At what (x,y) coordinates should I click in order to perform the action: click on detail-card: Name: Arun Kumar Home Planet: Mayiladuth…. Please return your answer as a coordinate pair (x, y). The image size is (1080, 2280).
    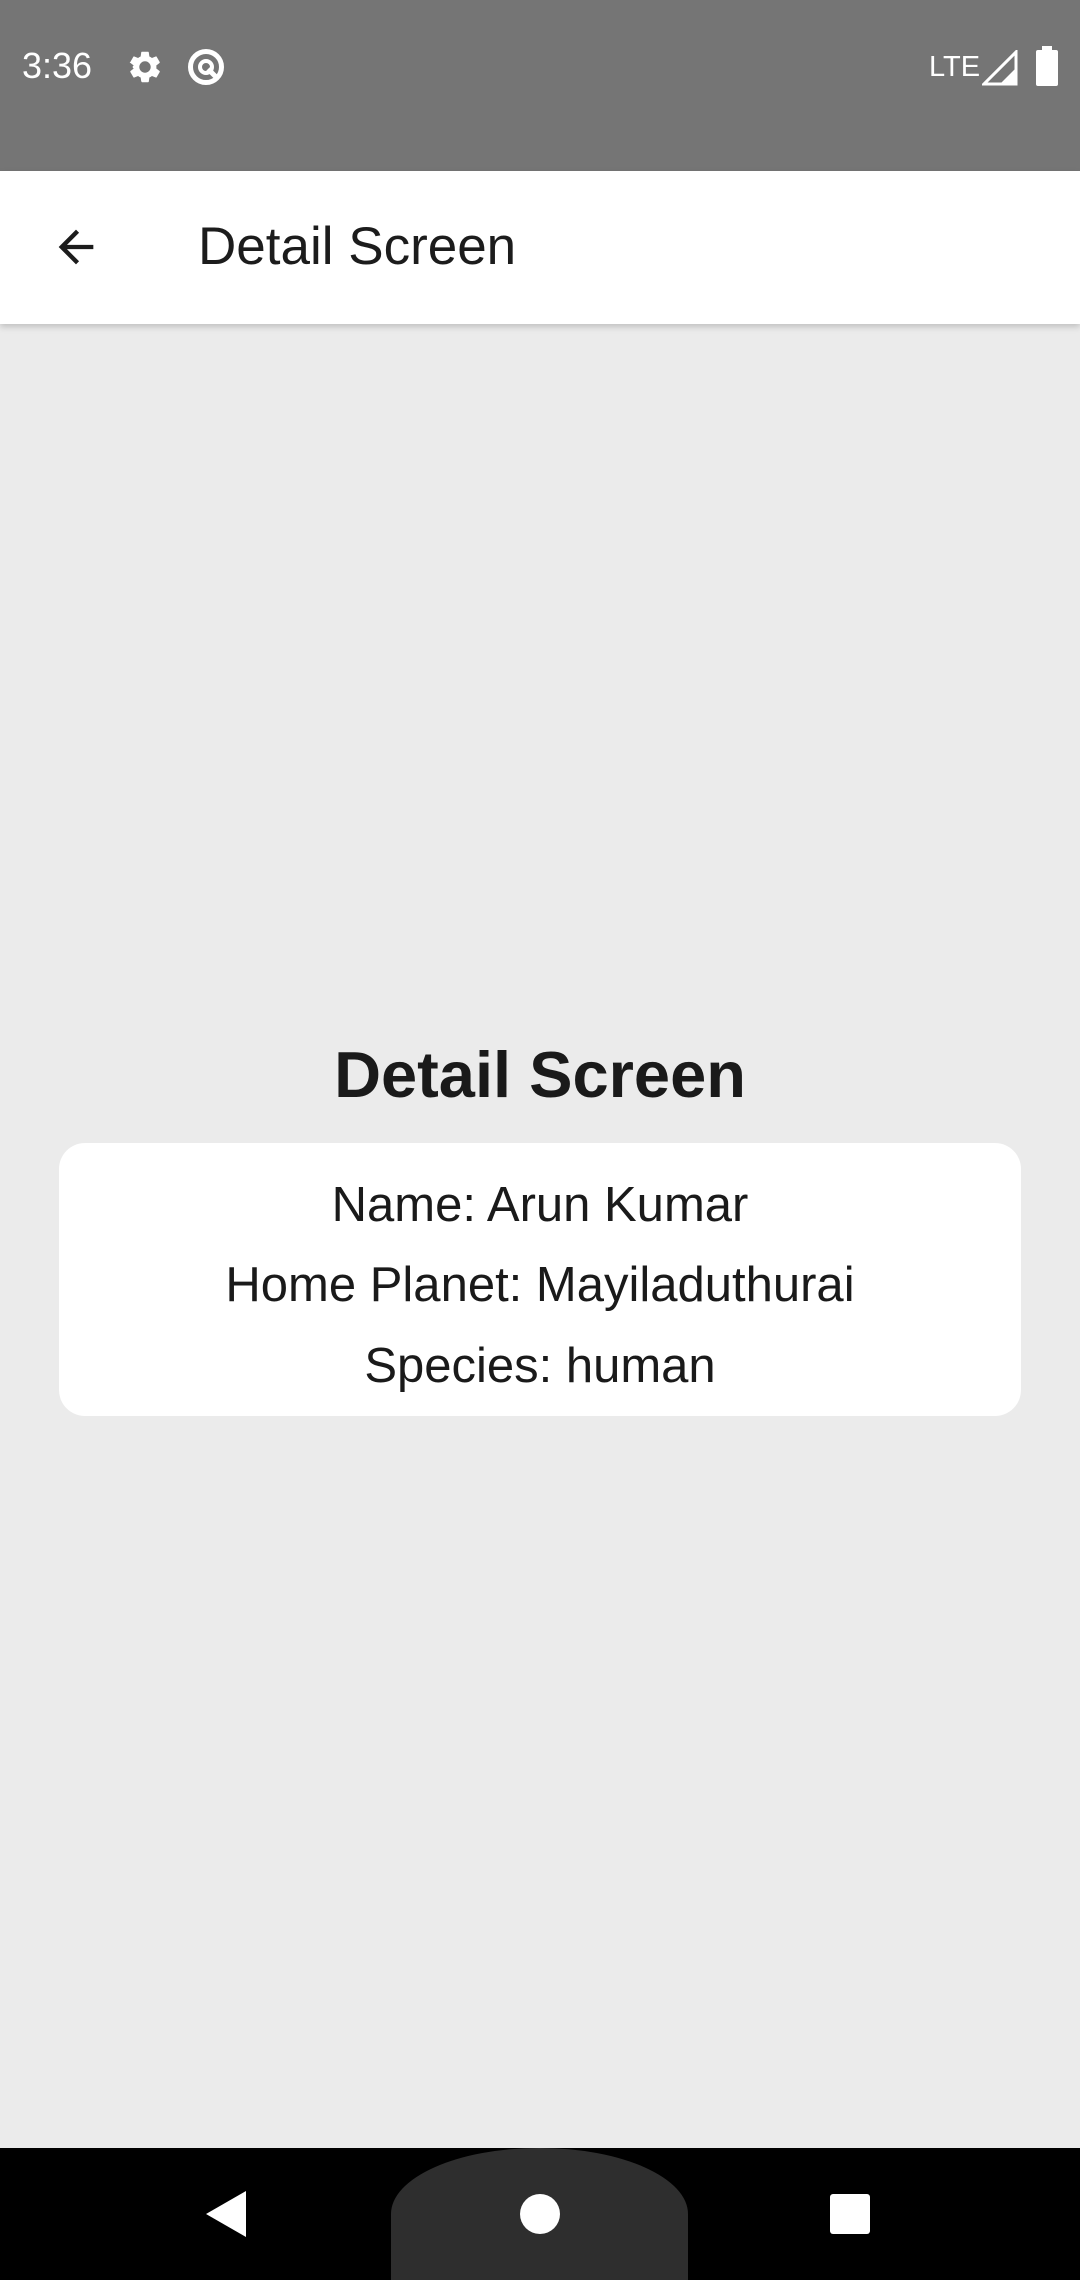
    Looking at the image, I should click on (540, 1279).